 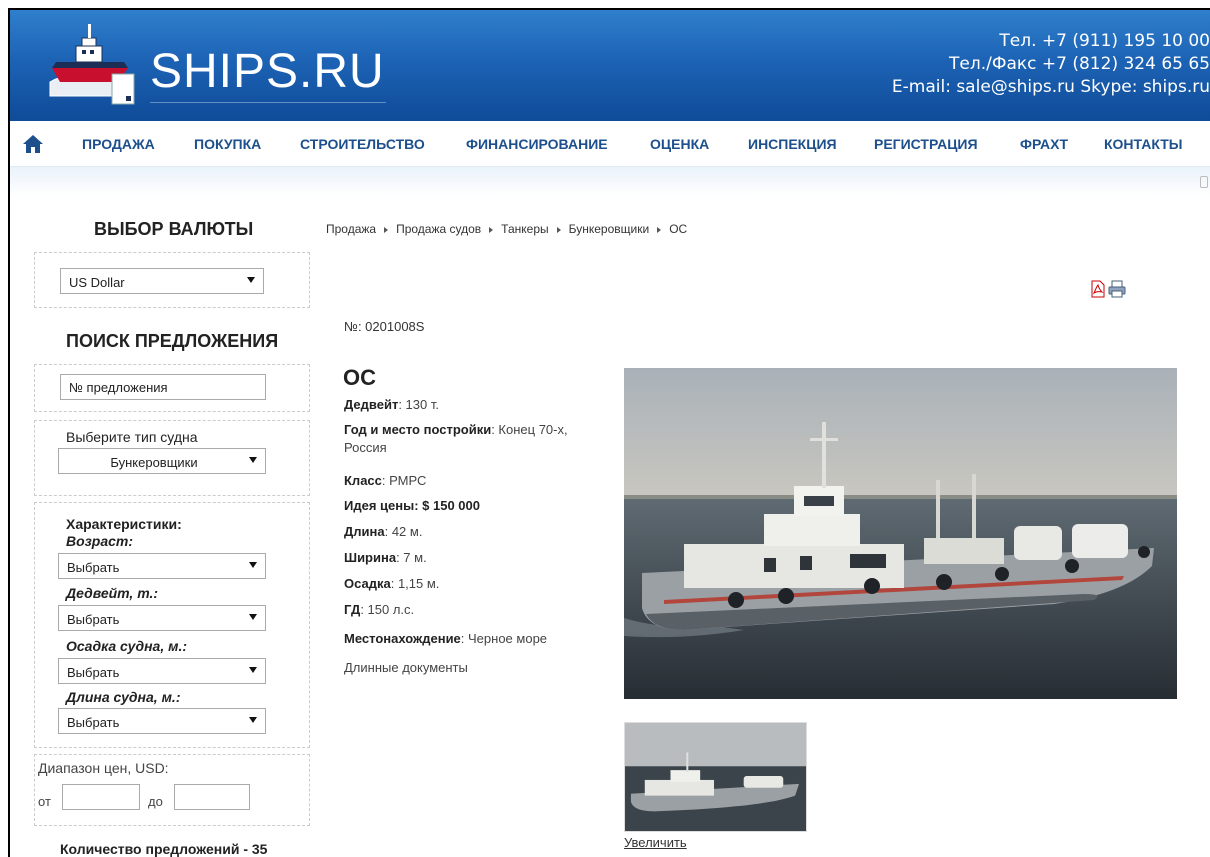 What do you see at coordinates (162, 618) in the screenshot?
I see `deadweight-select: Выбрать` at bounding box center [162, 618].